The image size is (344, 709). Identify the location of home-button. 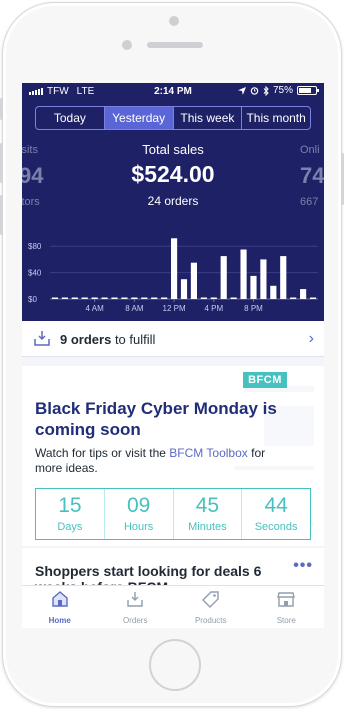
(175, 665).